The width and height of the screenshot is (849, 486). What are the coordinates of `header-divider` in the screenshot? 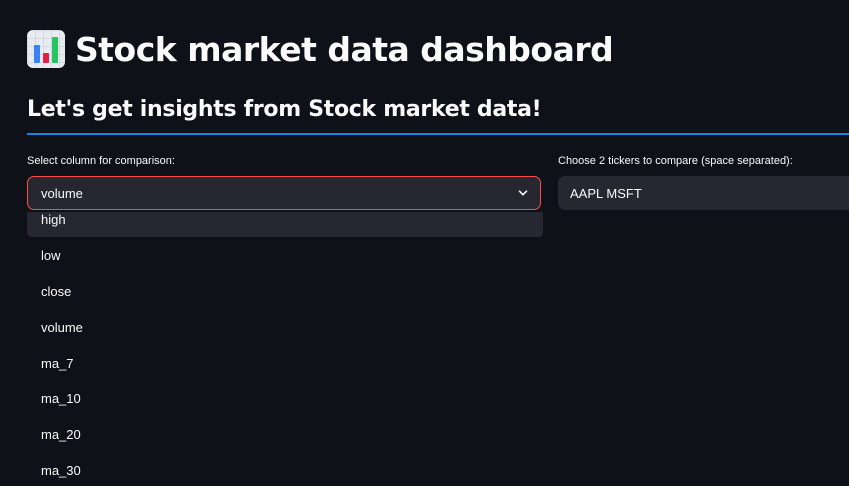 It's located at (438, 134).